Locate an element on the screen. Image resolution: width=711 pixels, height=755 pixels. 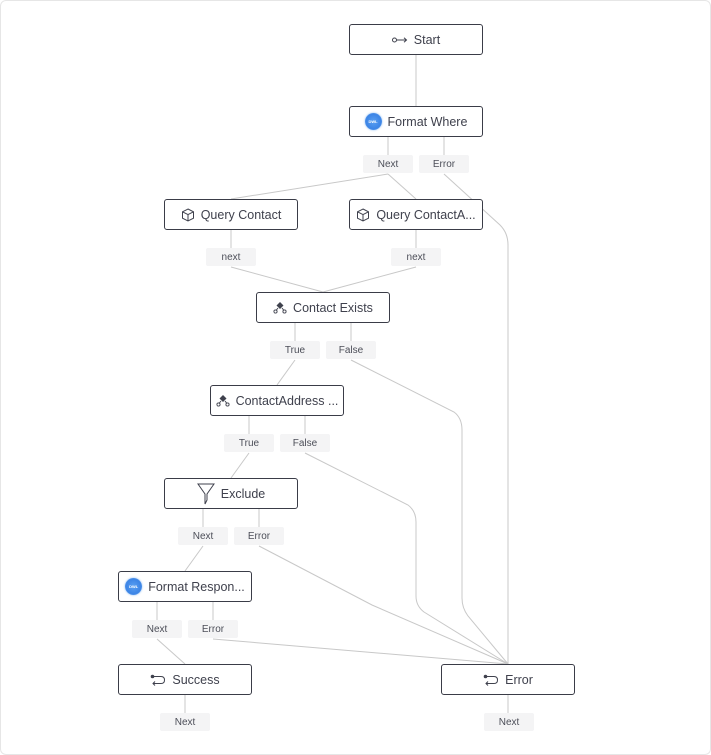
edge-format-response-next is located at coordinates (171, 651).